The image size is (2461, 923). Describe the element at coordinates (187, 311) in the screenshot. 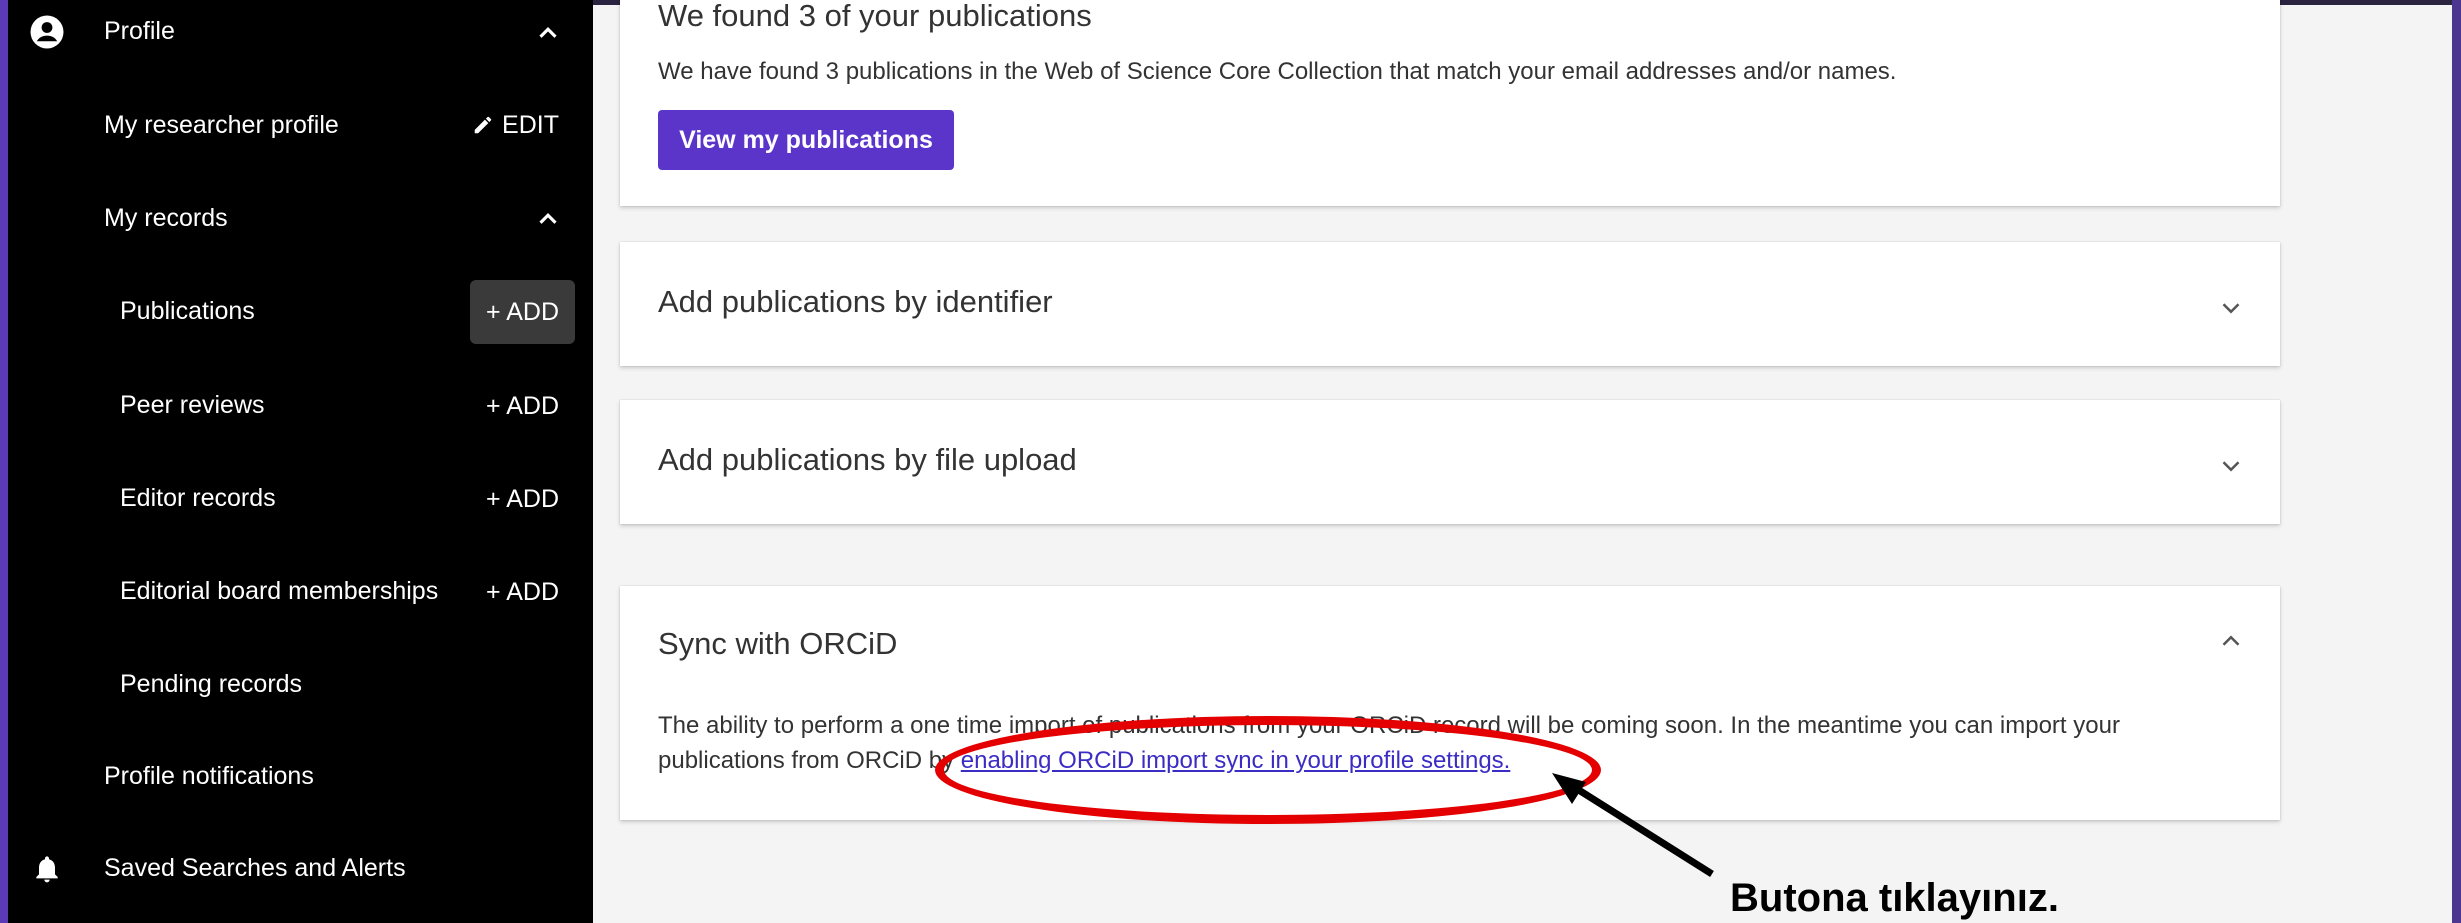

I see `sidebar-item-label: Publications` at that location.